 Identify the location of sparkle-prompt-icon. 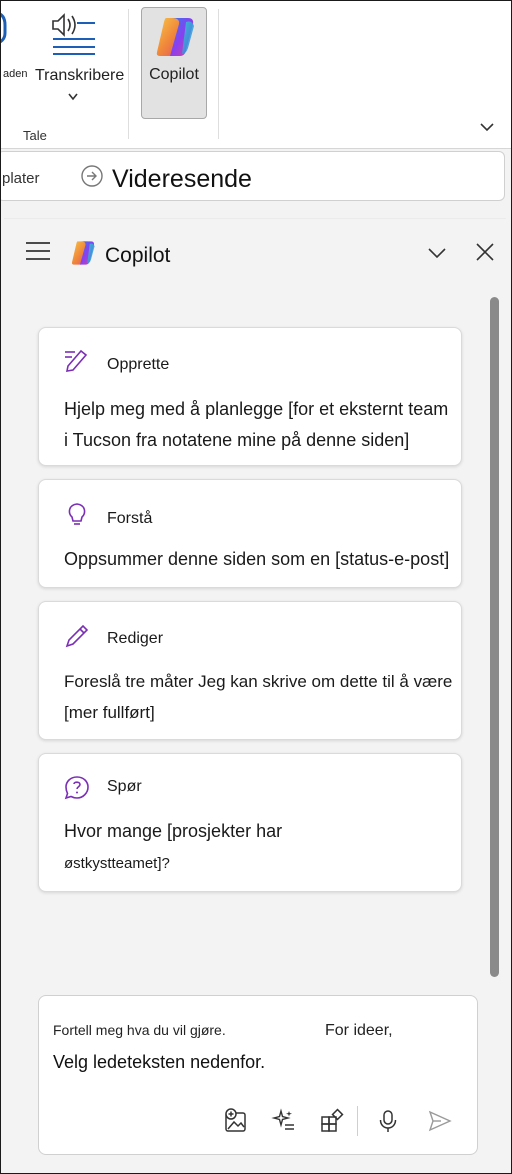
(284, 1121).